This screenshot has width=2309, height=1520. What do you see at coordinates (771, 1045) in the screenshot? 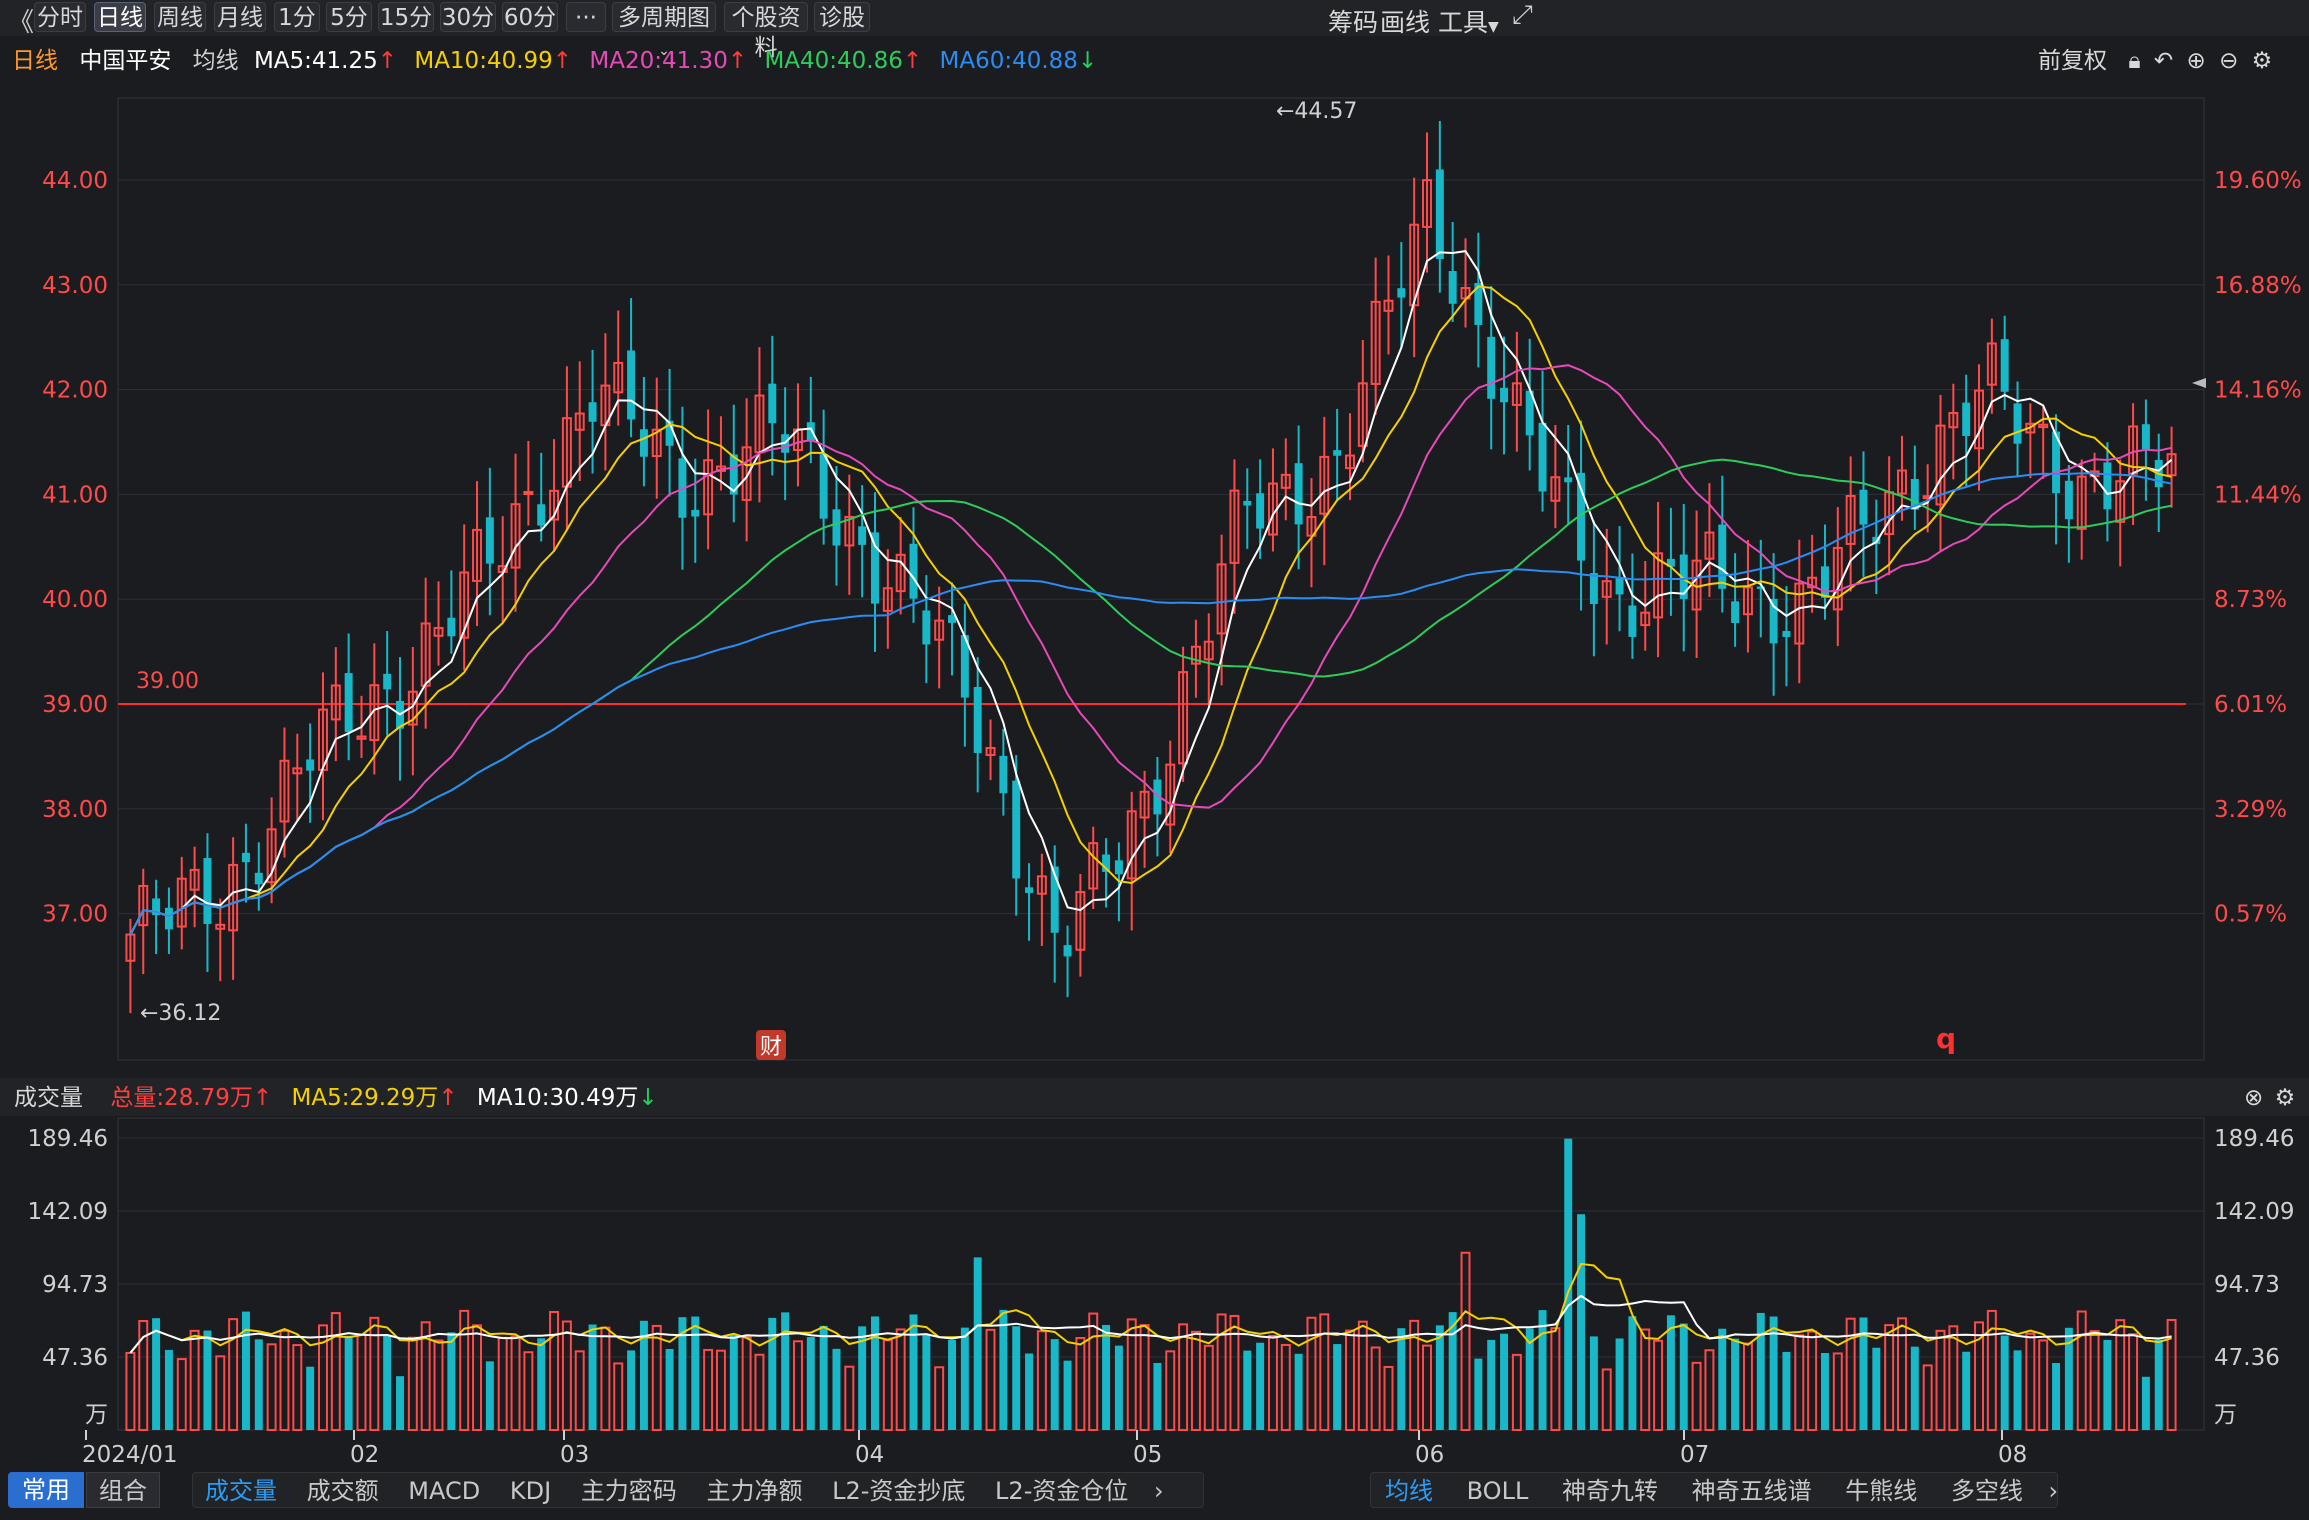
I see `finance-event-marker: 财` at bounding box center [771, 1045].